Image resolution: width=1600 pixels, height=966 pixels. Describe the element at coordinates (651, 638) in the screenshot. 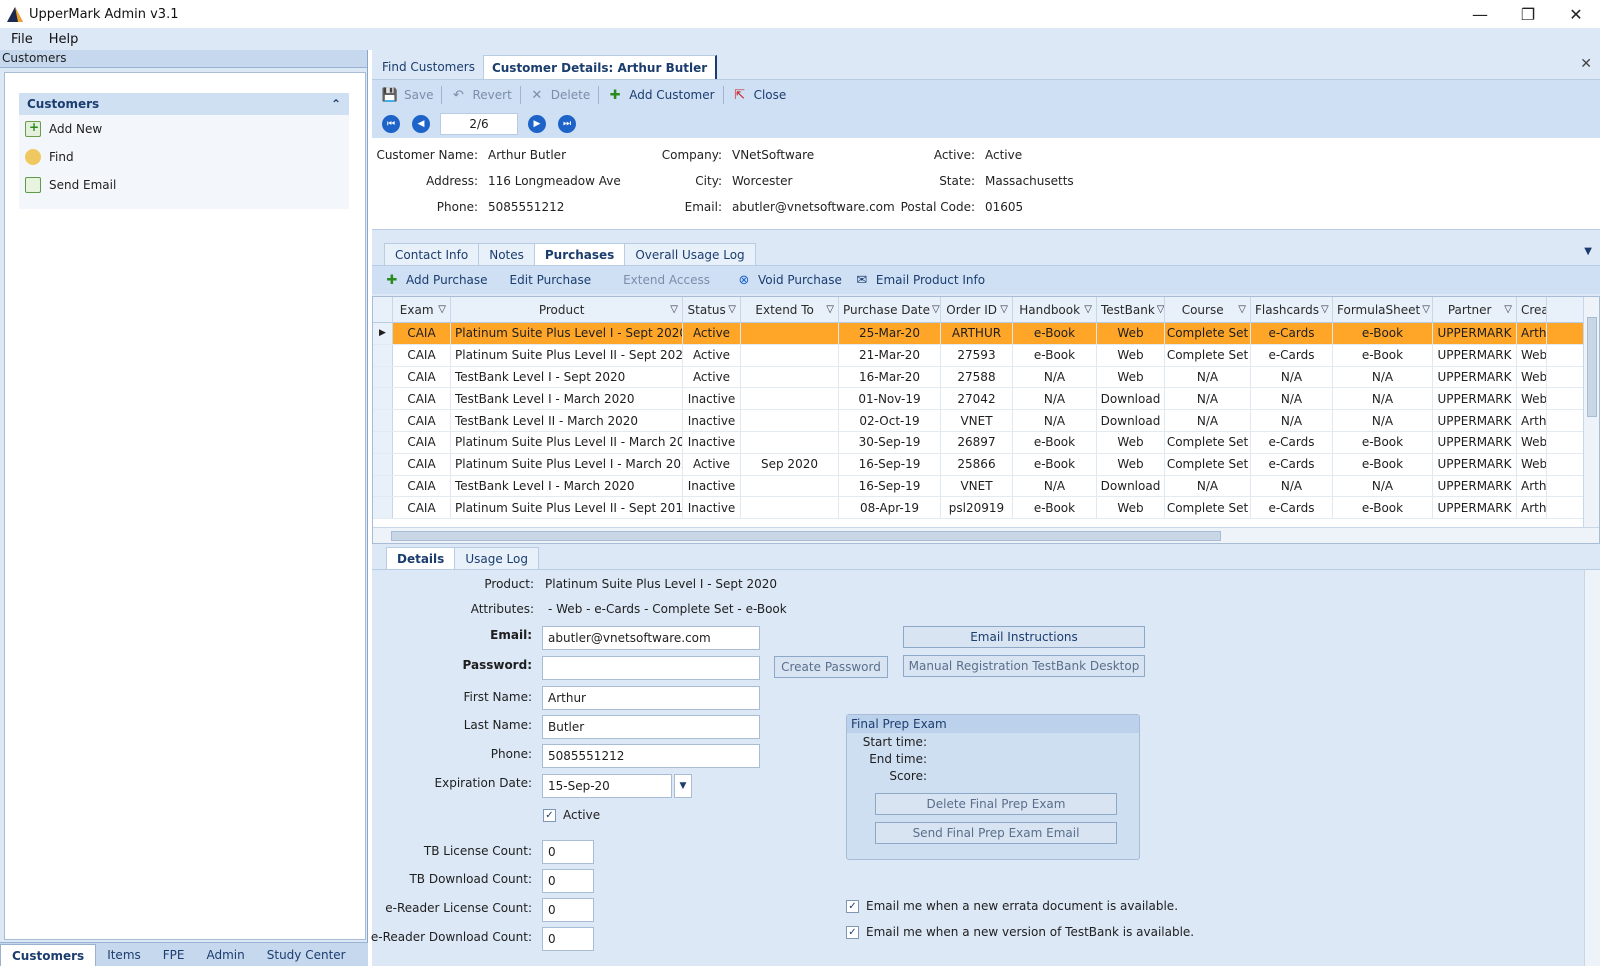

I see `email-field` at that location.